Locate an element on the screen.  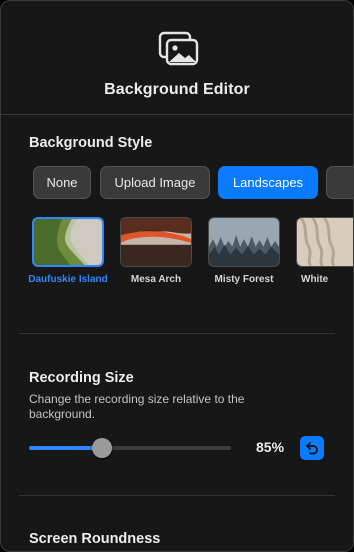
screen-roundness-title: Screen Roundness is located at coordinates (95, 539).